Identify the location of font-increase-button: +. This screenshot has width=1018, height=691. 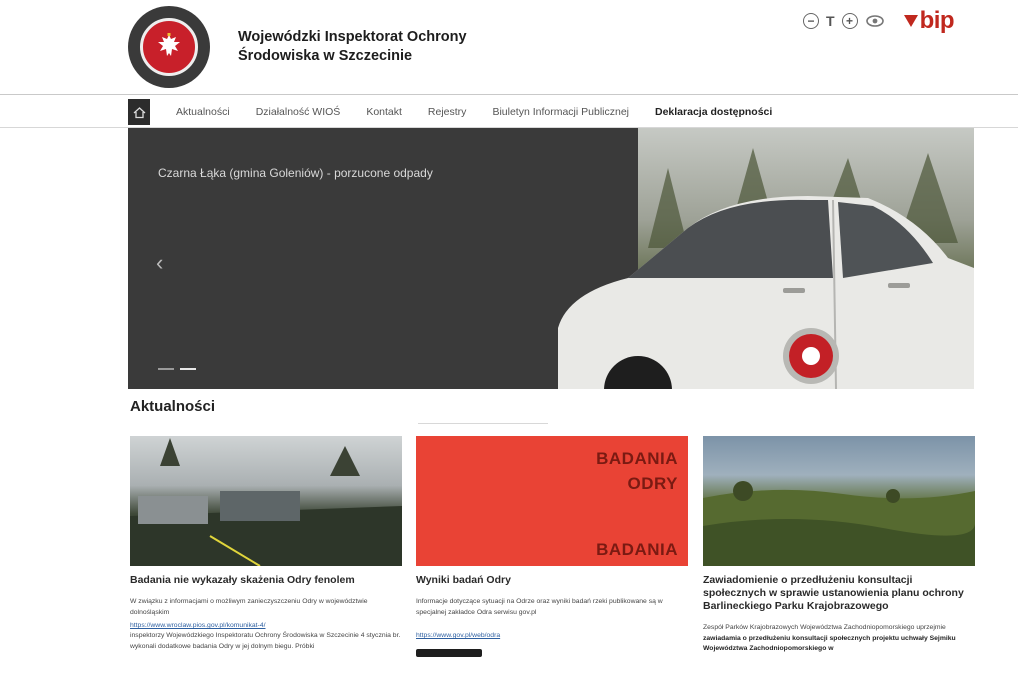
(849, 21).